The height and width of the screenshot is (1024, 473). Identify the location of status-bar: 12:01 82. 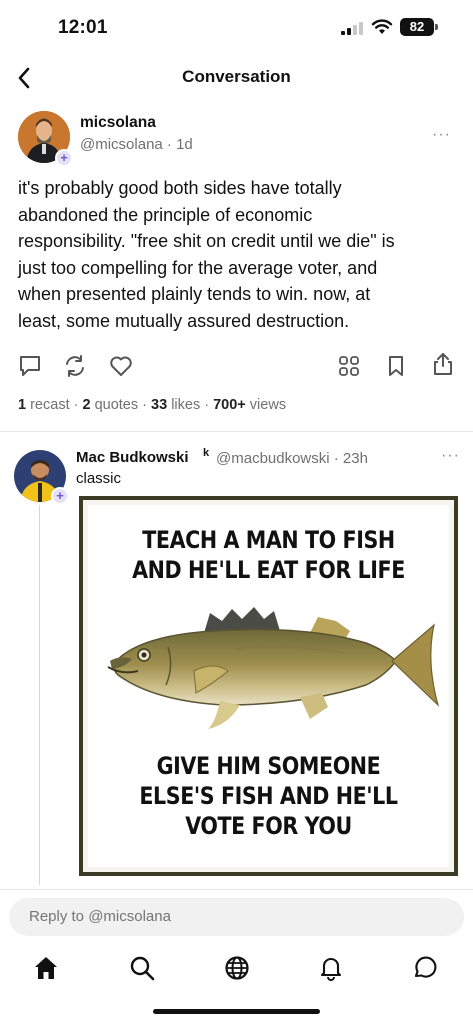
(236, 26).